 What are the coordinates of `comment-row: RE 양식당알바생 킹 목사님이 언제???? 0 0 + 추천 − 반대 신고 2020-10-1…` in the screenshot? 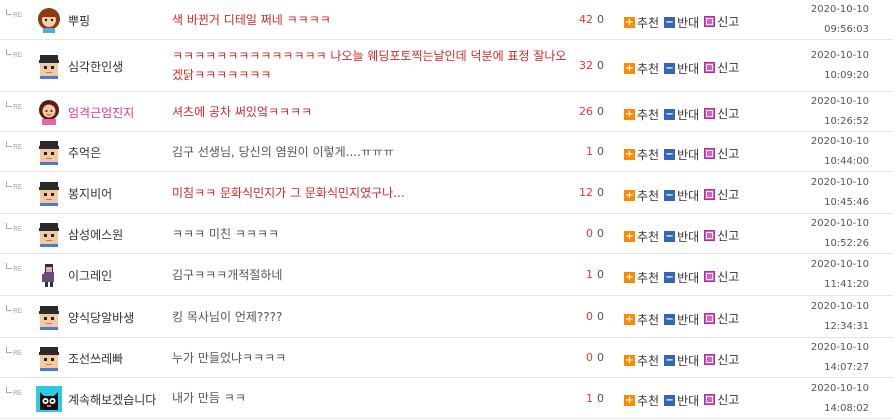 It's located at (446, 317).